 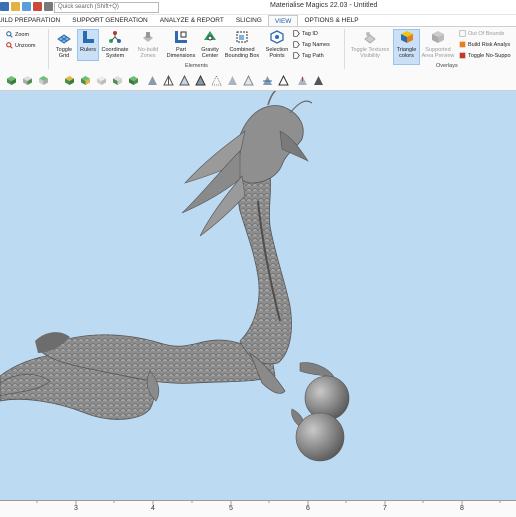 What do you see at coordinates (184, 80) in the screenshot?
I see `render-triangles-icon` at bounding box center [184, 80].